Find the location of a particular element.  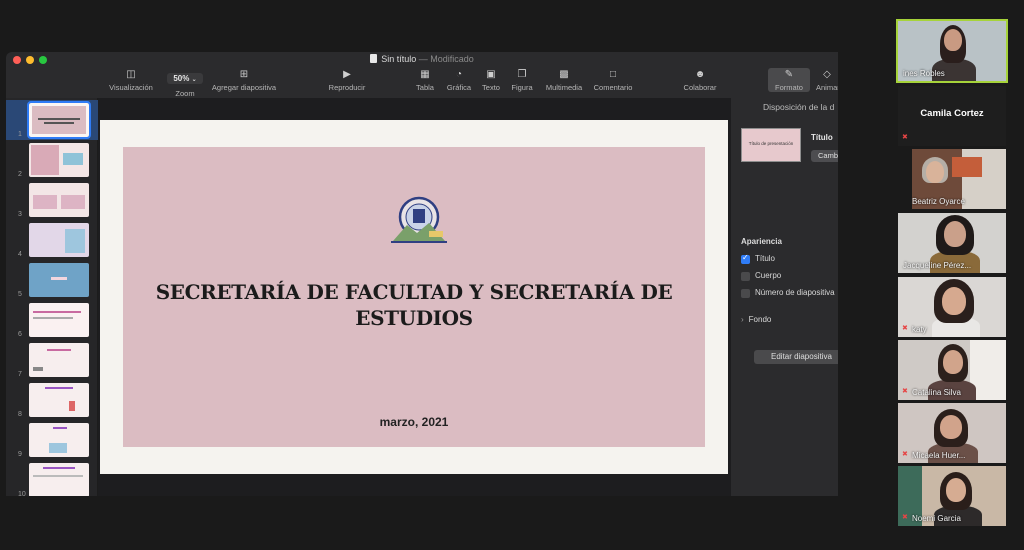

participant-tile-5: ✖ katy is located at coordinates (952, 307).